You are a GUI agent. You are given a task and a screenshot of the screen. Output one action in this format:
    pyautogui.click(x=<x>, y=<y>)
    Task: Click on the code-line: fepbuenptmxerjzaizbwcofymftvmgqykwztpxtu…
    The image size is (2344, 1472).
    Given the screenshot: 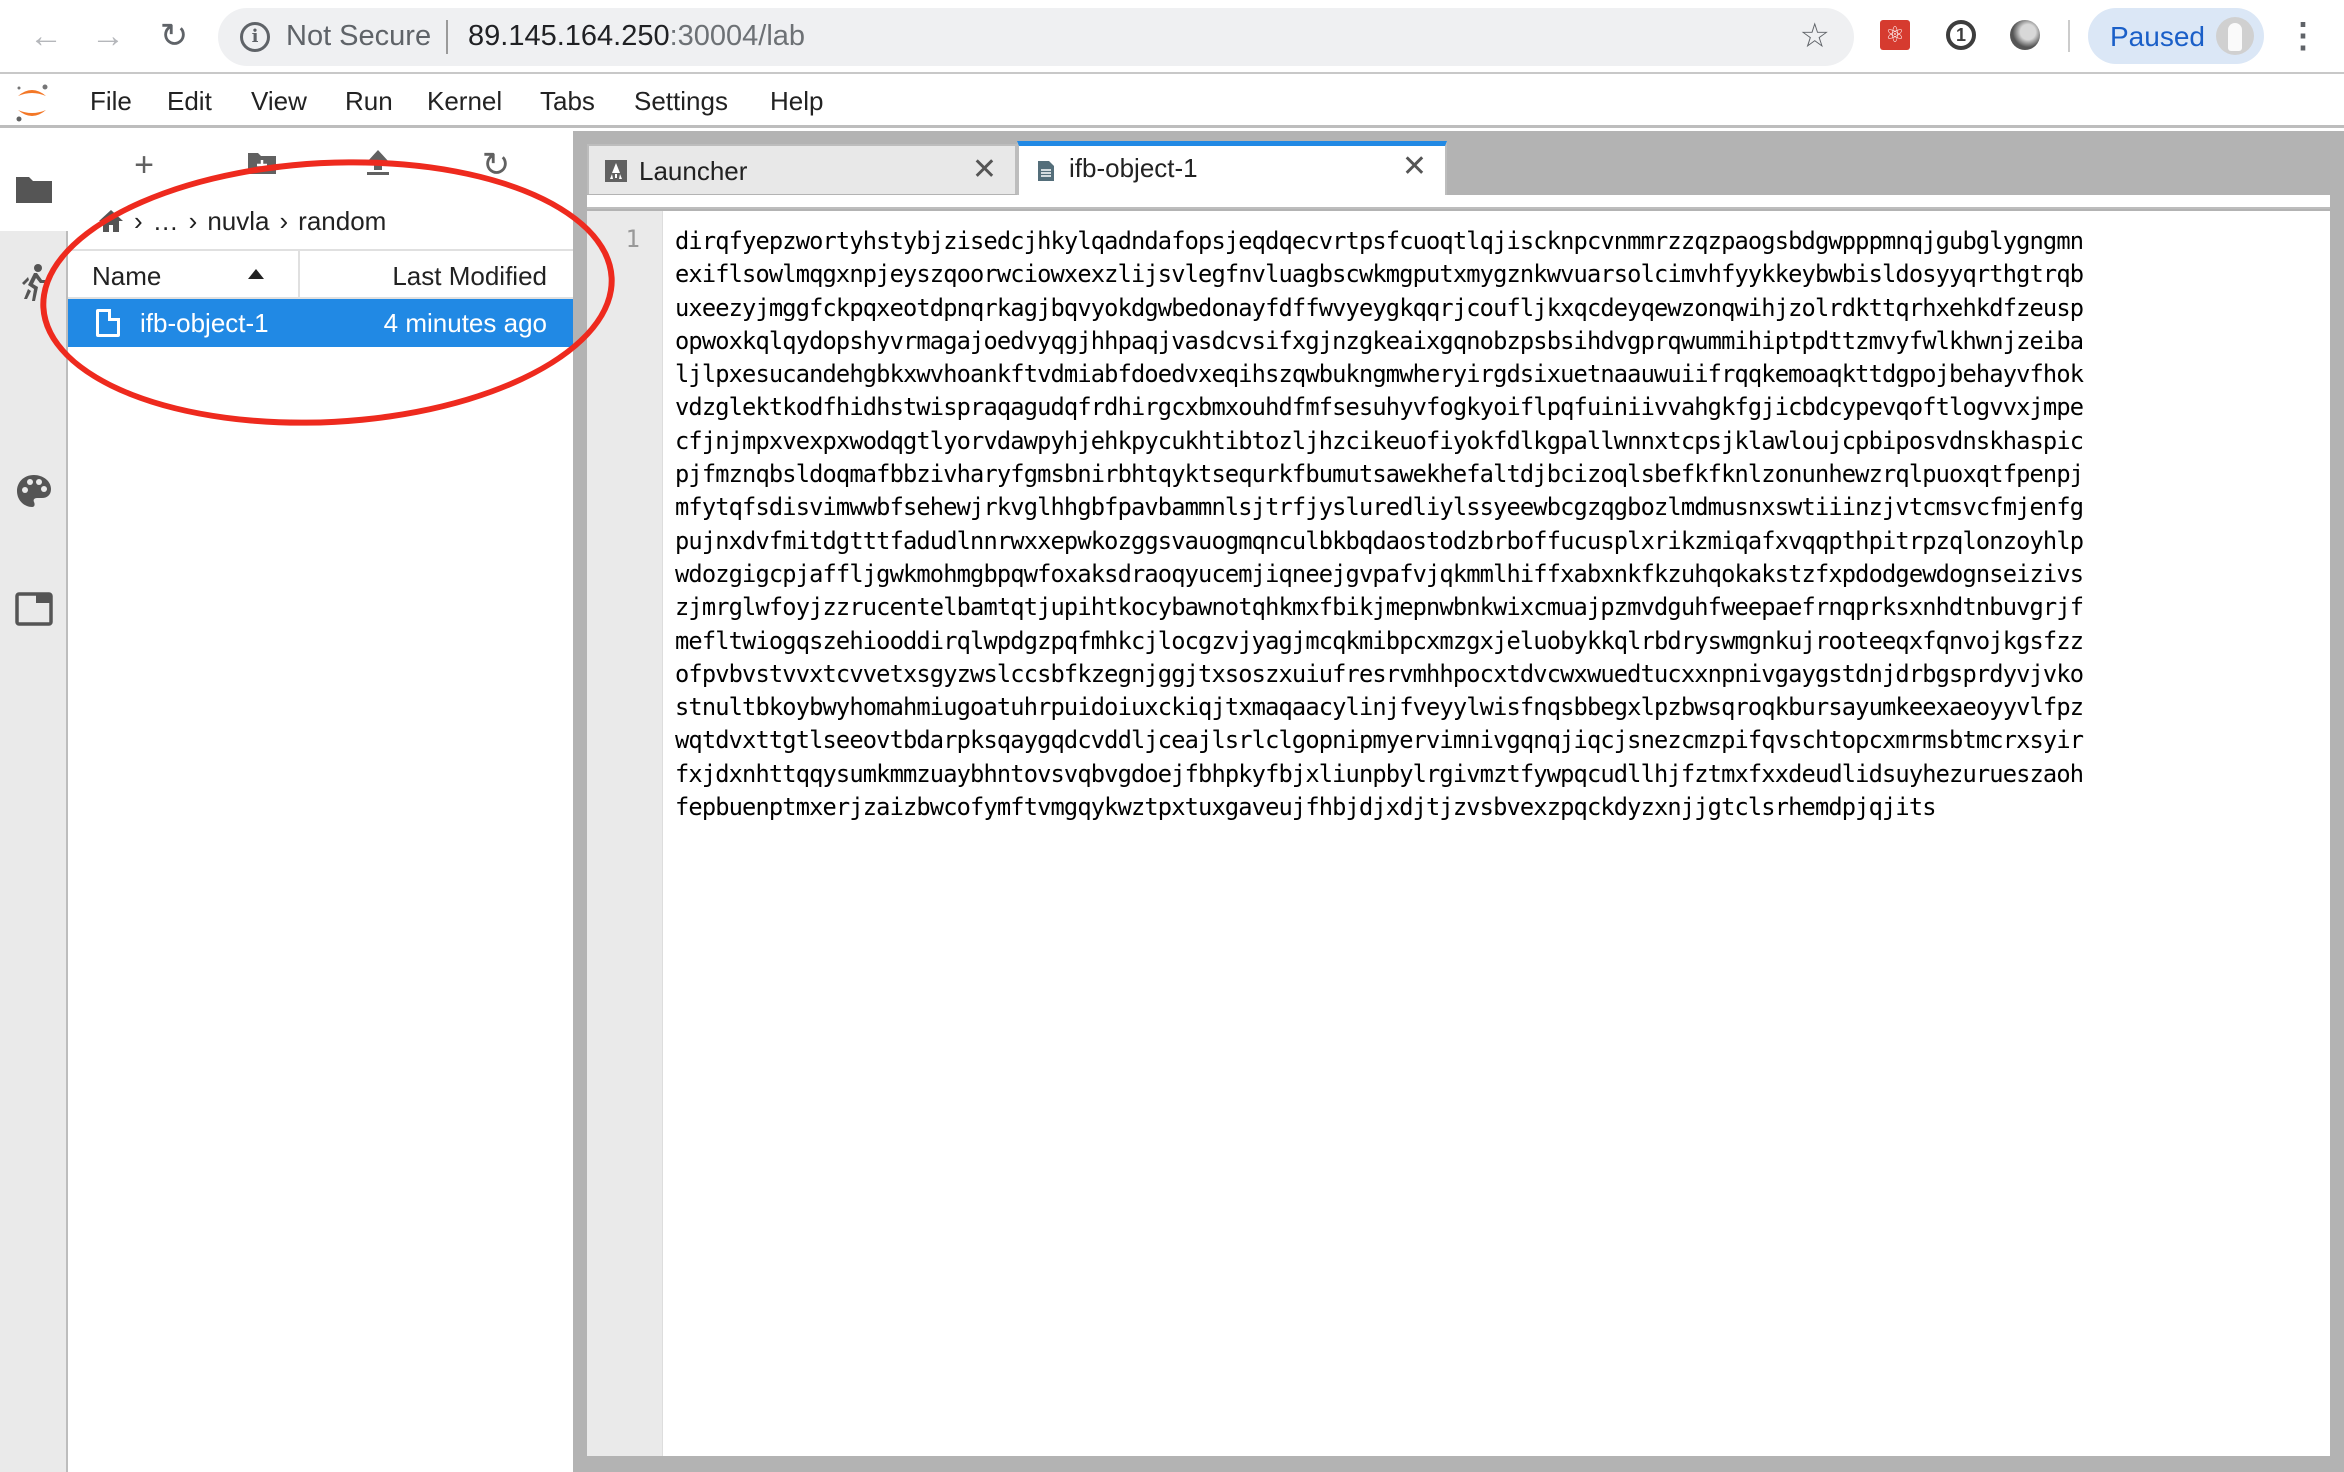 What is the action you would take?
    pyautogui.click(x=1306, y=807)
    